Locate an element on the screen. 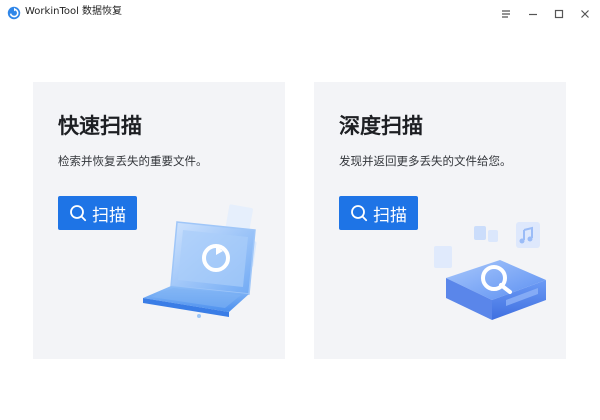  card-title: 快速扫描 is located at coordinates (100, 126).